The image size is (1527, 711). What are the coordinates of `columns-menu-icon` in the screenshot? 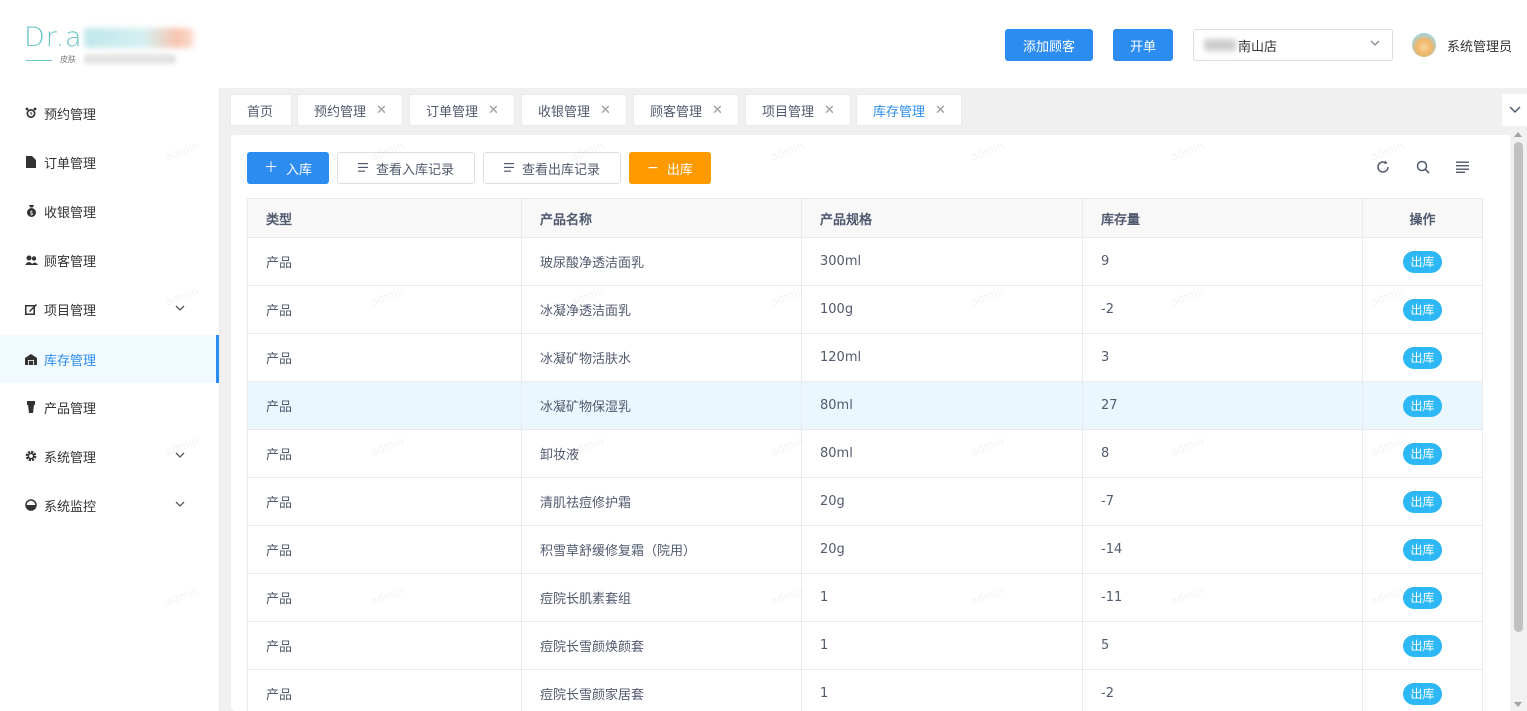 It's located at (1462, 167).